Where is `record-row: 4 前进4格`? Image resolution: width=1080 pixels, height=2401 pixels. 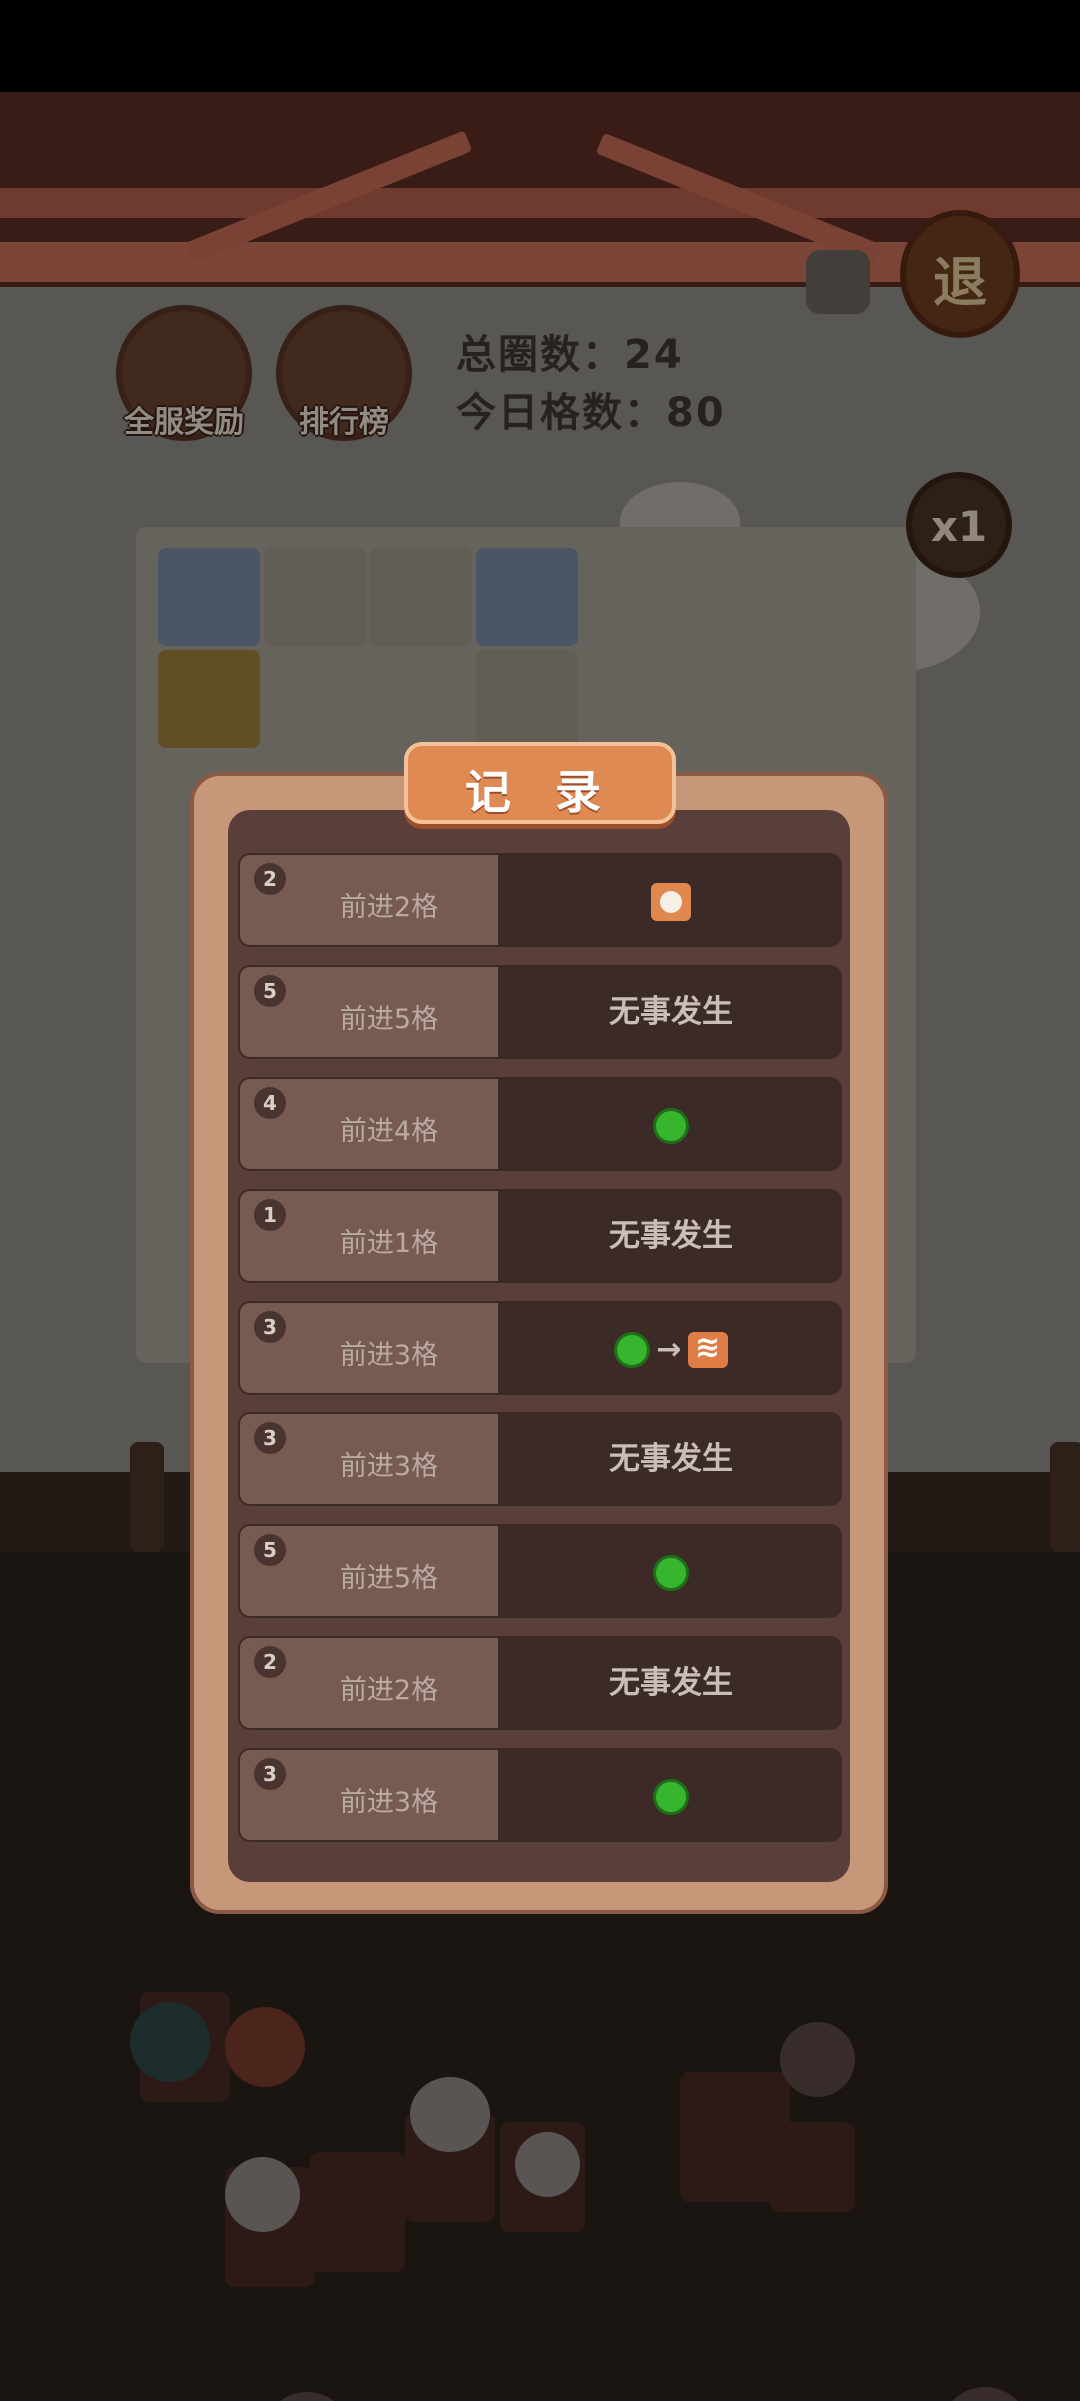
record-row: 4 前进4格 is located at coordinates (540, 1124).